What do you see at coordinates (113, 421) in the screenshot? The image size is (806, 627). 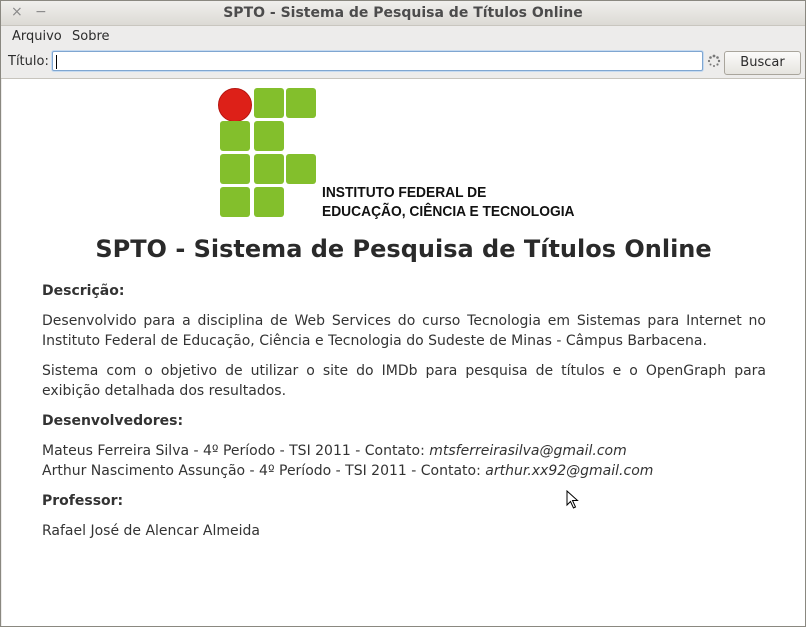 I see `desenvolvedores-heading: Desenvolvedores:` at bounding box center [113, 421].